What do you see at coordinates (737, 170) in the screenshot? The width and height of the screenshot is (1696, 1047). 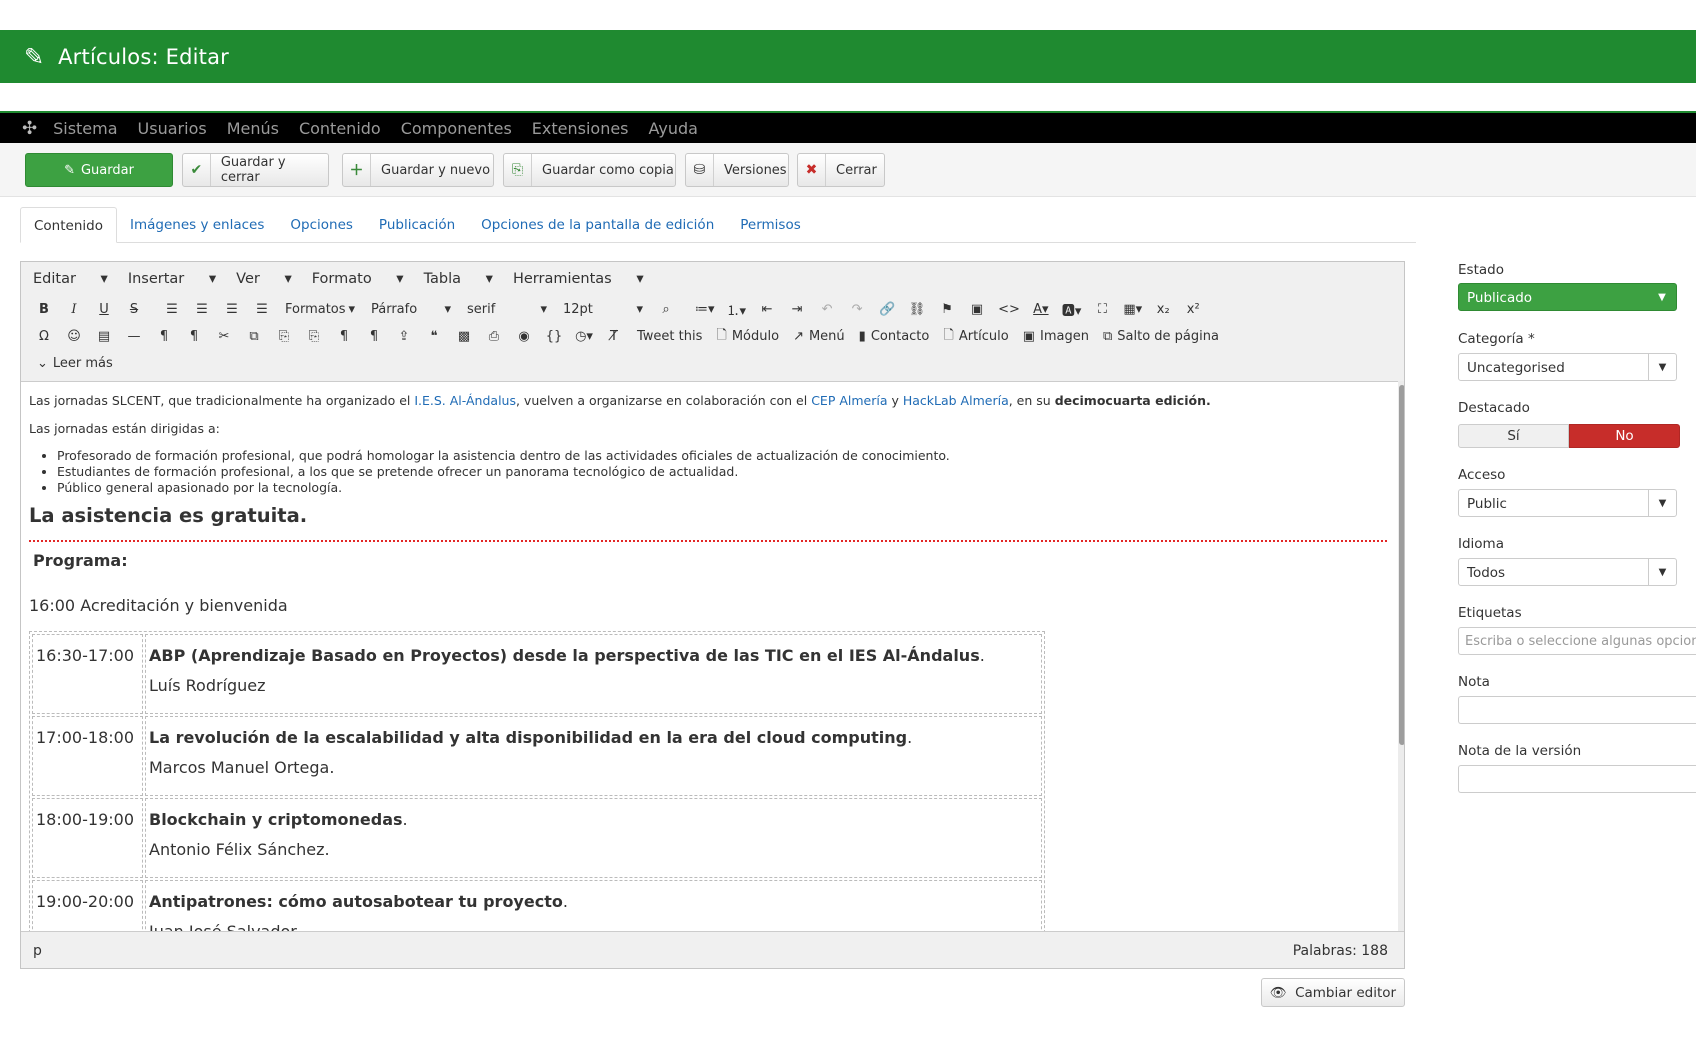 I see `versions-button: ⛁ Versiones` at bounding box center [737, 170].